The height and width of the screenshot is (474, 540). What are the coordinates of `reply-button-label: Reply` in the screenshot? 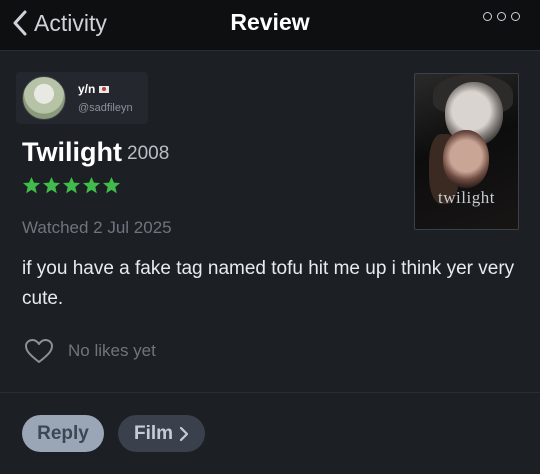 It's located at (63, 433).